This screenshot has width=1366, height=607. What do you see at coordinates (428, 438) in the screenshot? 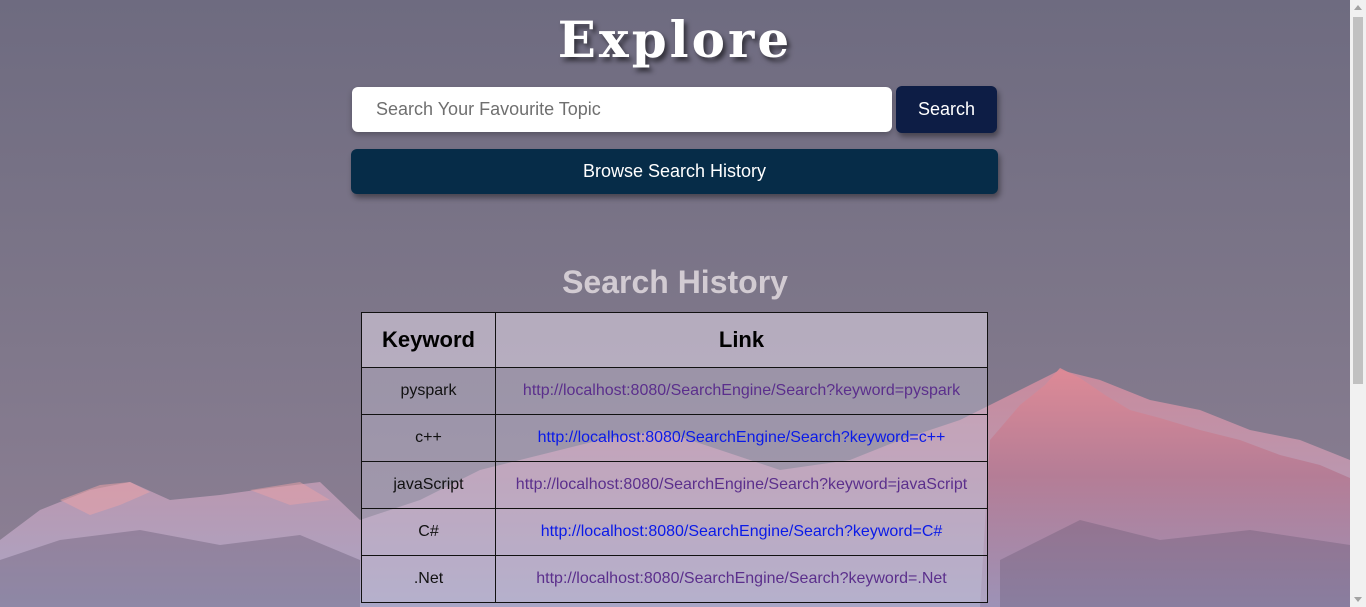
I see `keyword-cell: c++` at bounding box center [428, 438].